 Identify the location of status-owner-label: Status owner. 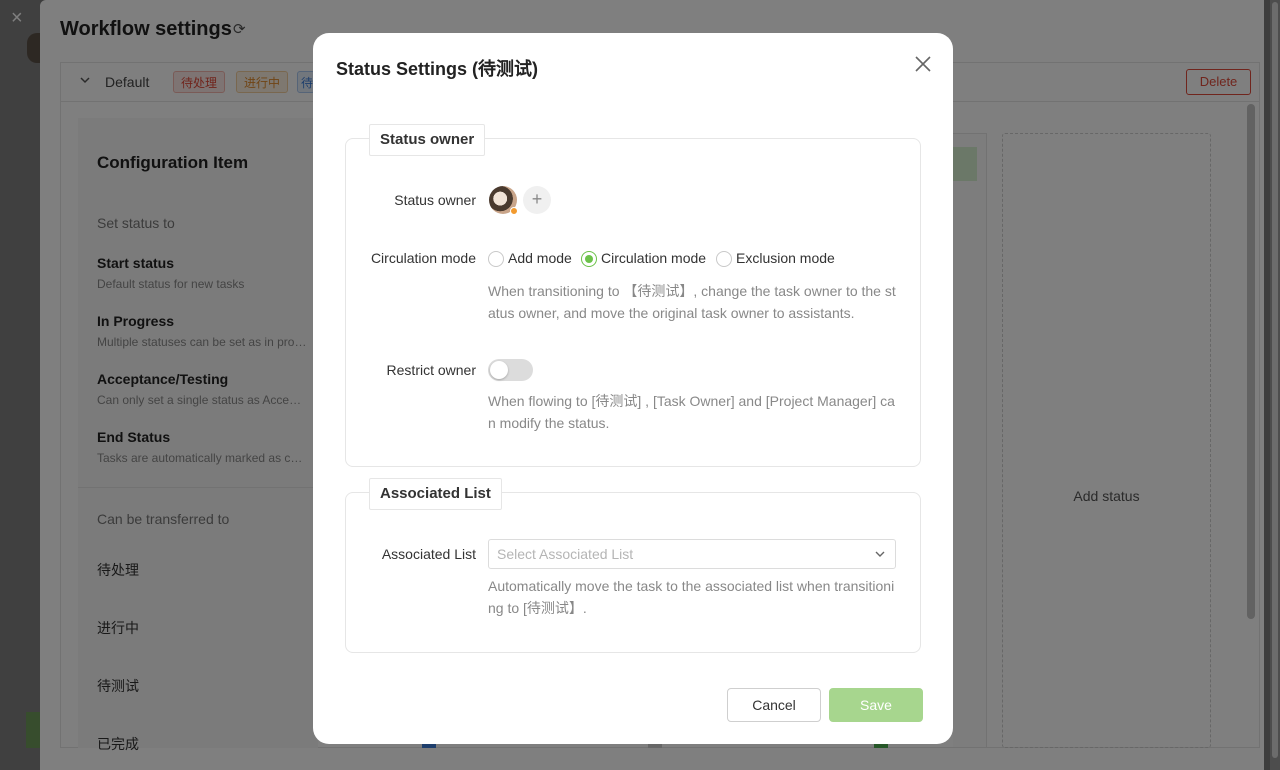
(435, 200).